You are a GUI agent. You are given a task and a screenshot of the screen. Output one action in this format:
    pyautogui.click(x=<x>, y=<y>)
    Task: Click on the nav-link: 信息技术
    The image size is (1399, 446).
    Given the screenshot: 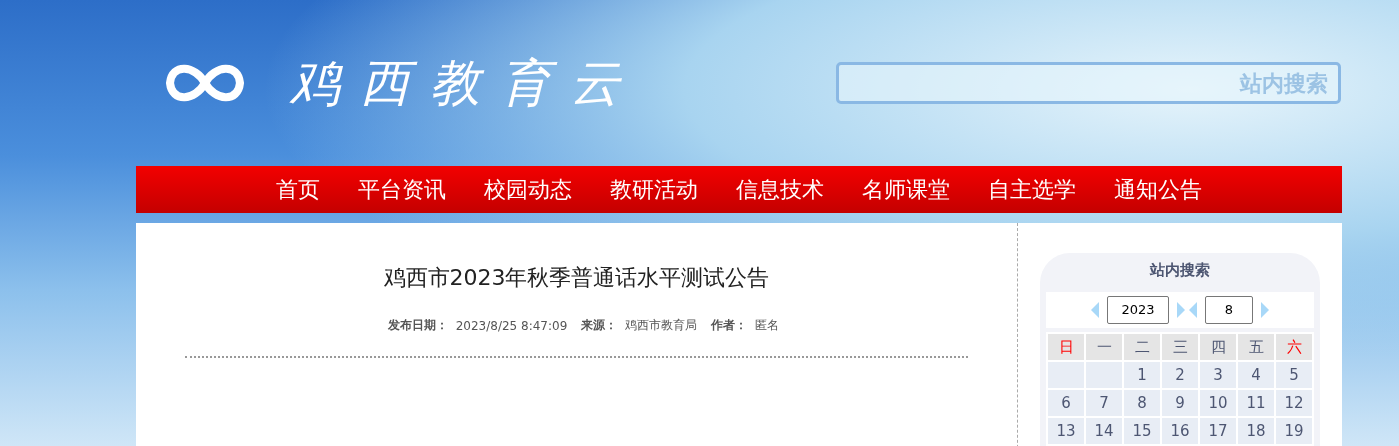 What is the action you would take?
    pyautogui.click(x=780, y=189)
    